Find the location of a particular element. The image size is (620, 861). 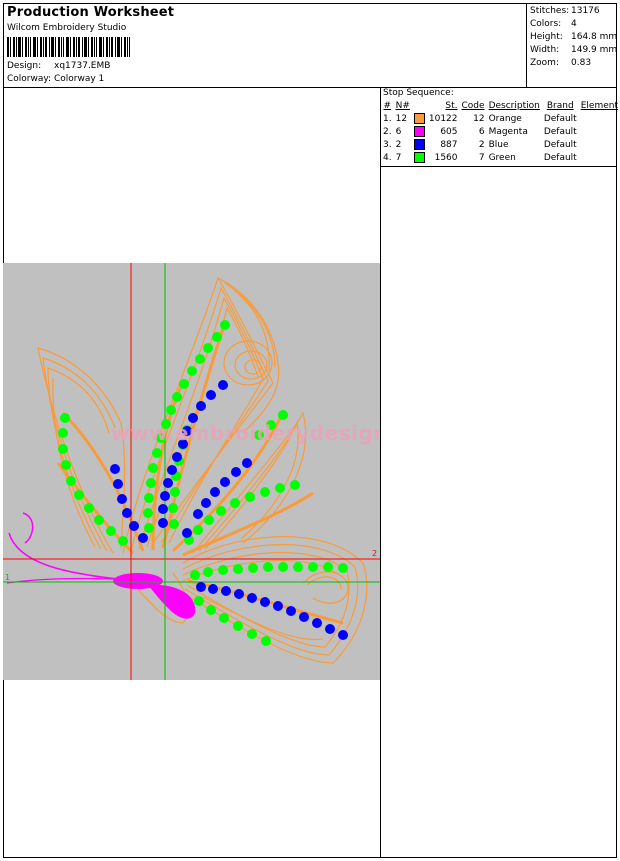

stop-code: 12 is located at coordinates (479, 119).